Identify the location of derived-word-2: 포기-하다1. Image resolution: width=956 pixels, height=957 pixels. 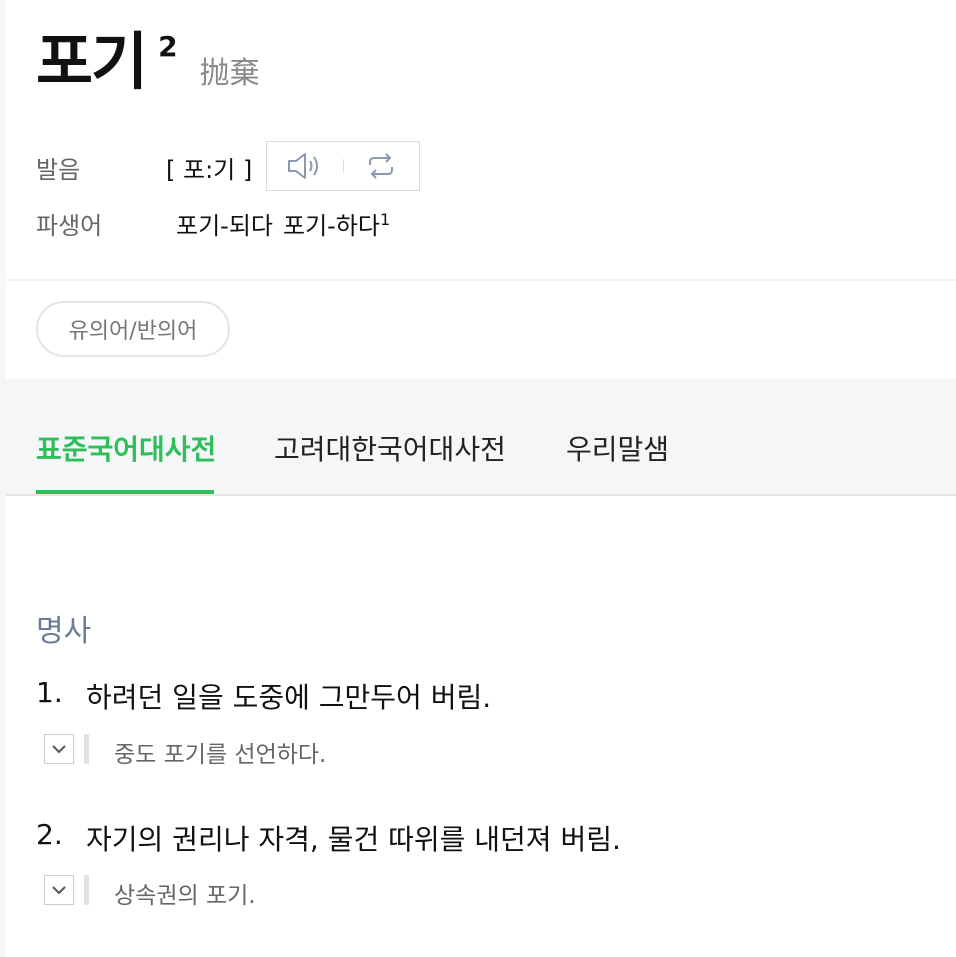
(336, 223).